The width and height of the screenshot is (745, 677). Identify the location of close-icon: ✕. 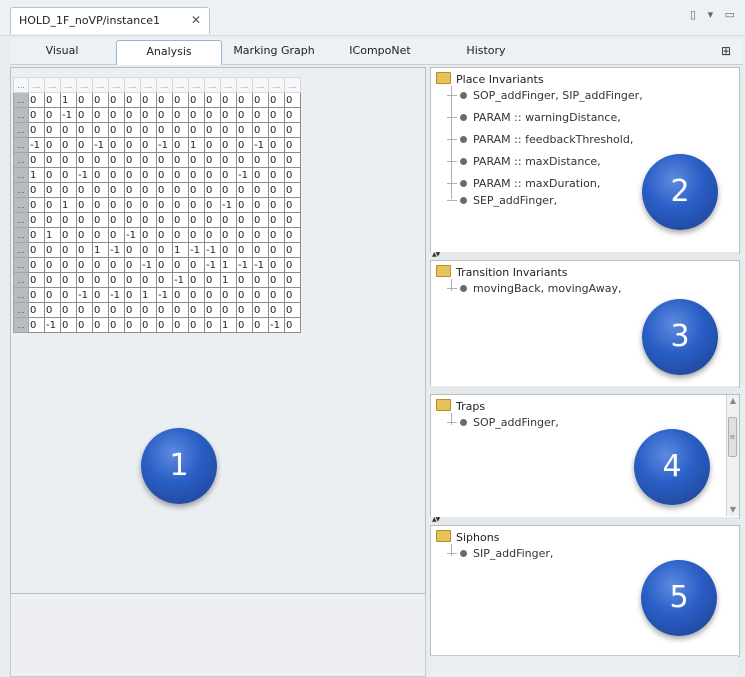
(196, 20).